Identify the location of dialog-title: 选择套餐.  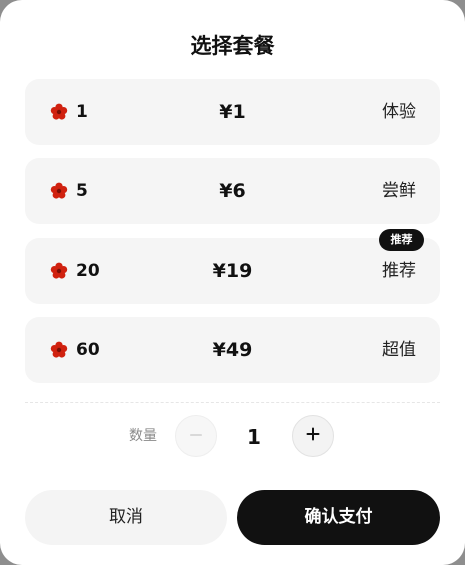
(232, 46).